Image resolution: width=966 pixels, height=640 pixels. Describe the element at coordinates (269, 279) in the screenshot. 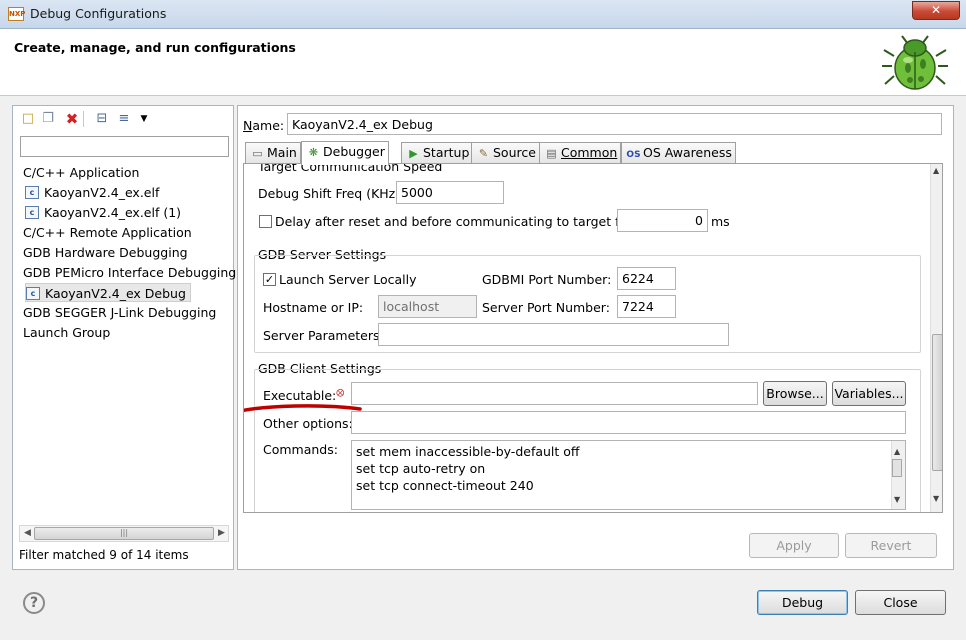

I see `launch-server-checkbox: ✓` at that location.